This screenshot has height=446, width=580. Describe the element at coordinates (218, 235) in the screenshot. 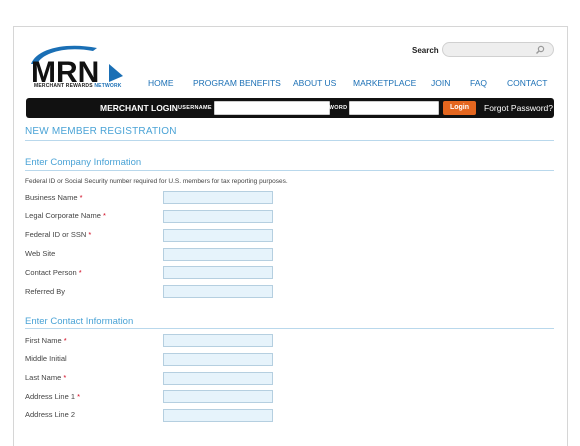

I see `federal-id-input` at that location.